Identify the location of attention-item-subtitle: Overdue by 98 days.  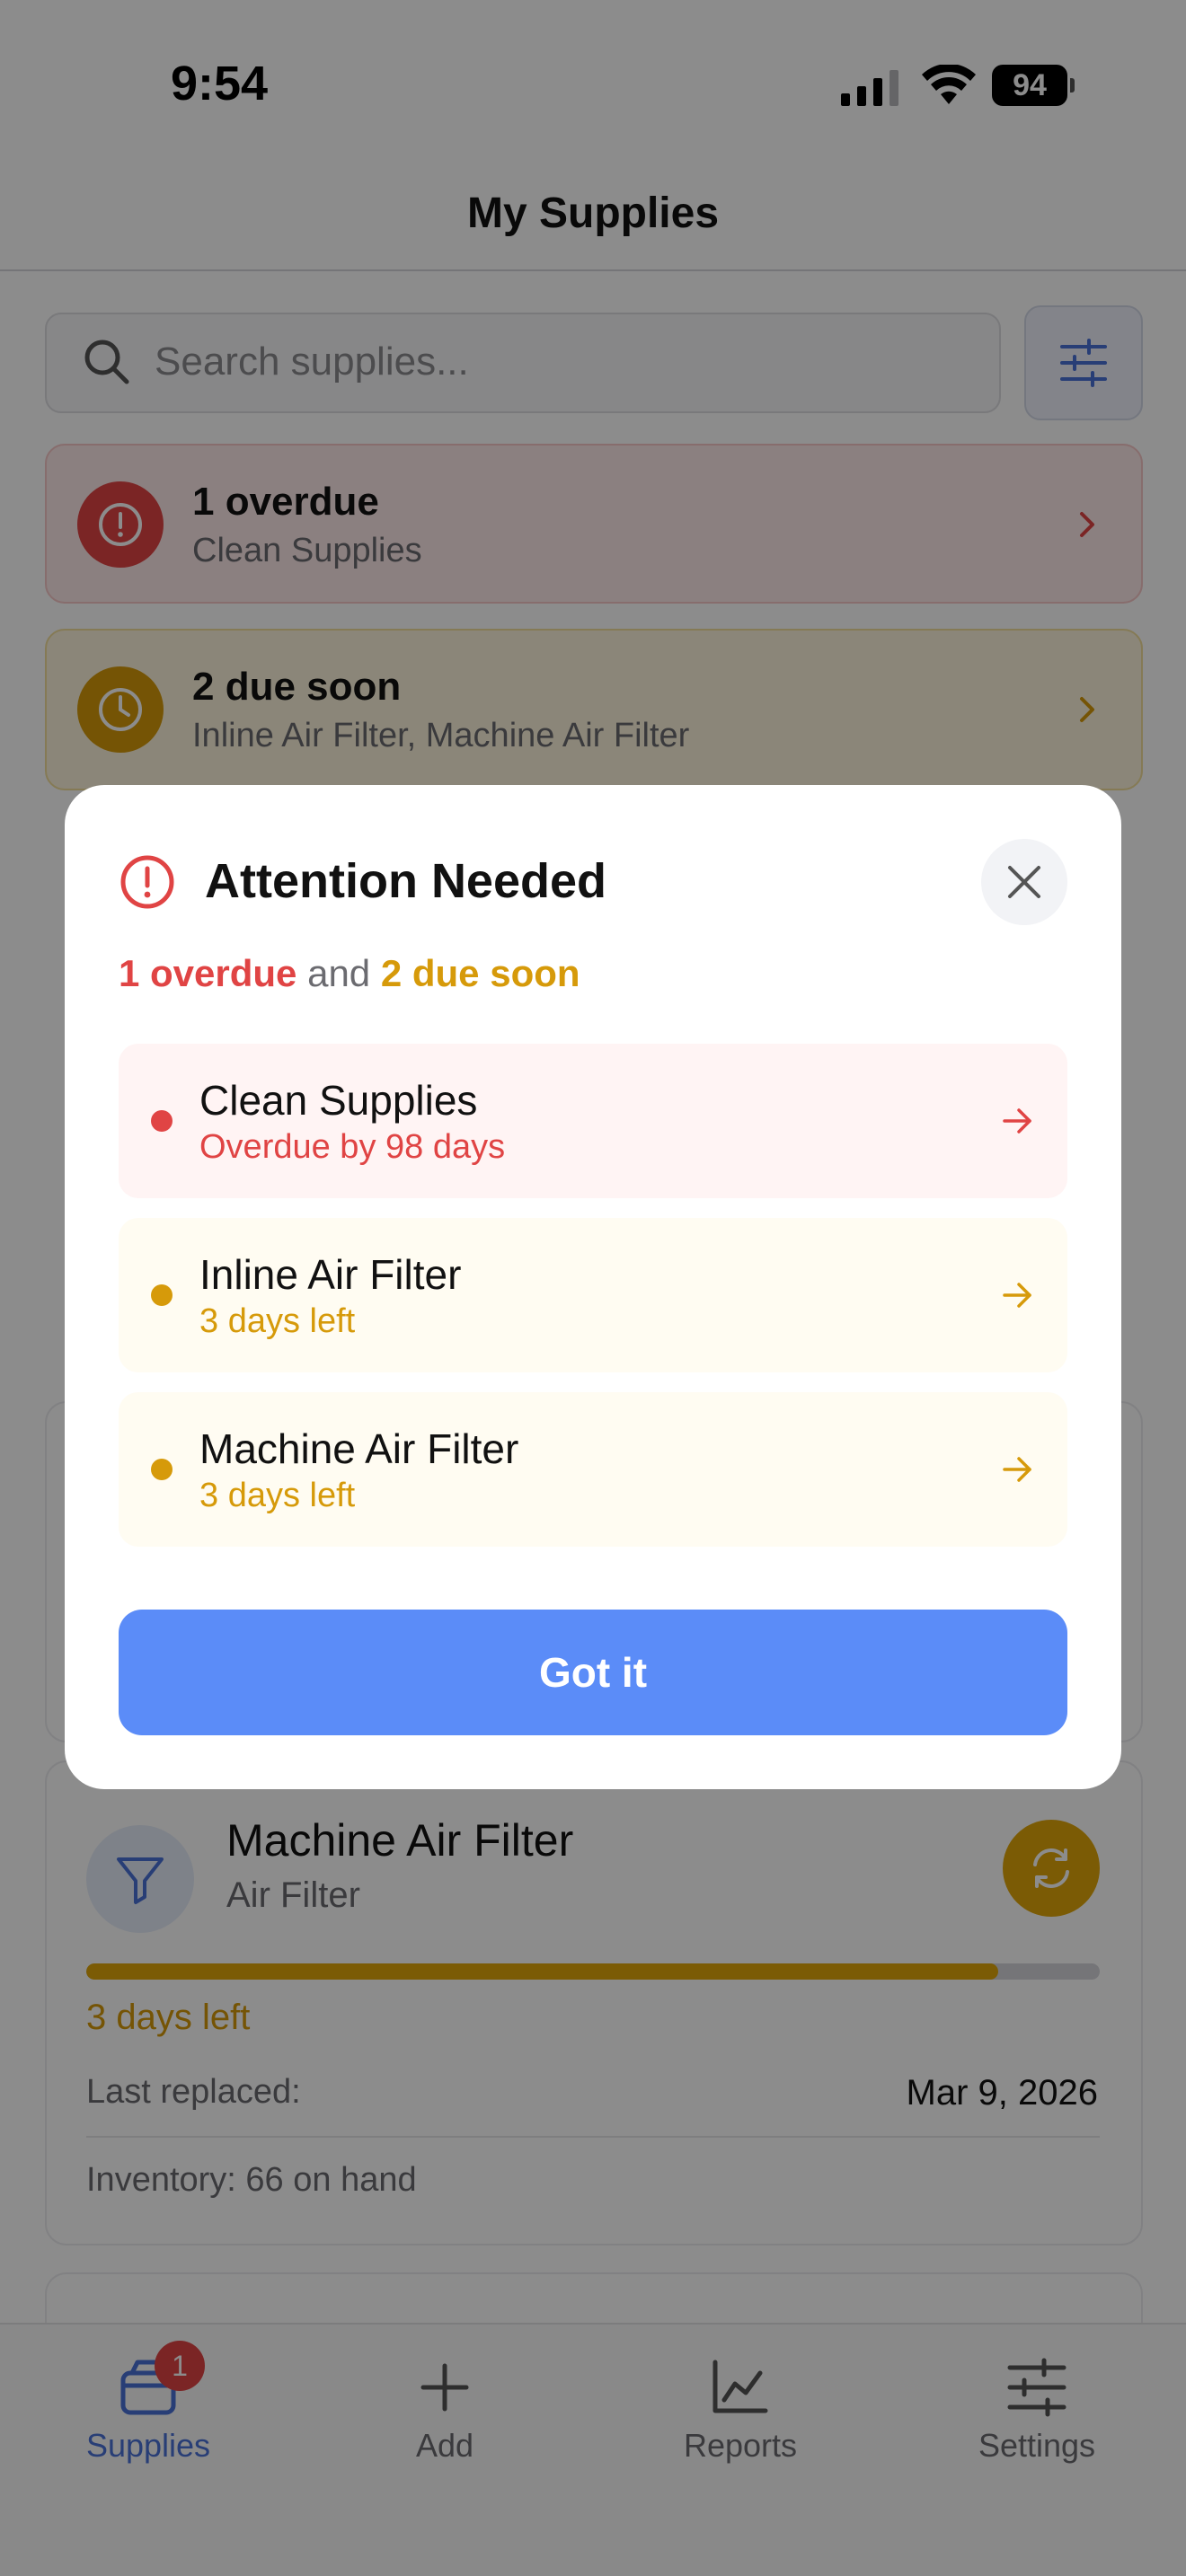
(352, 1147).